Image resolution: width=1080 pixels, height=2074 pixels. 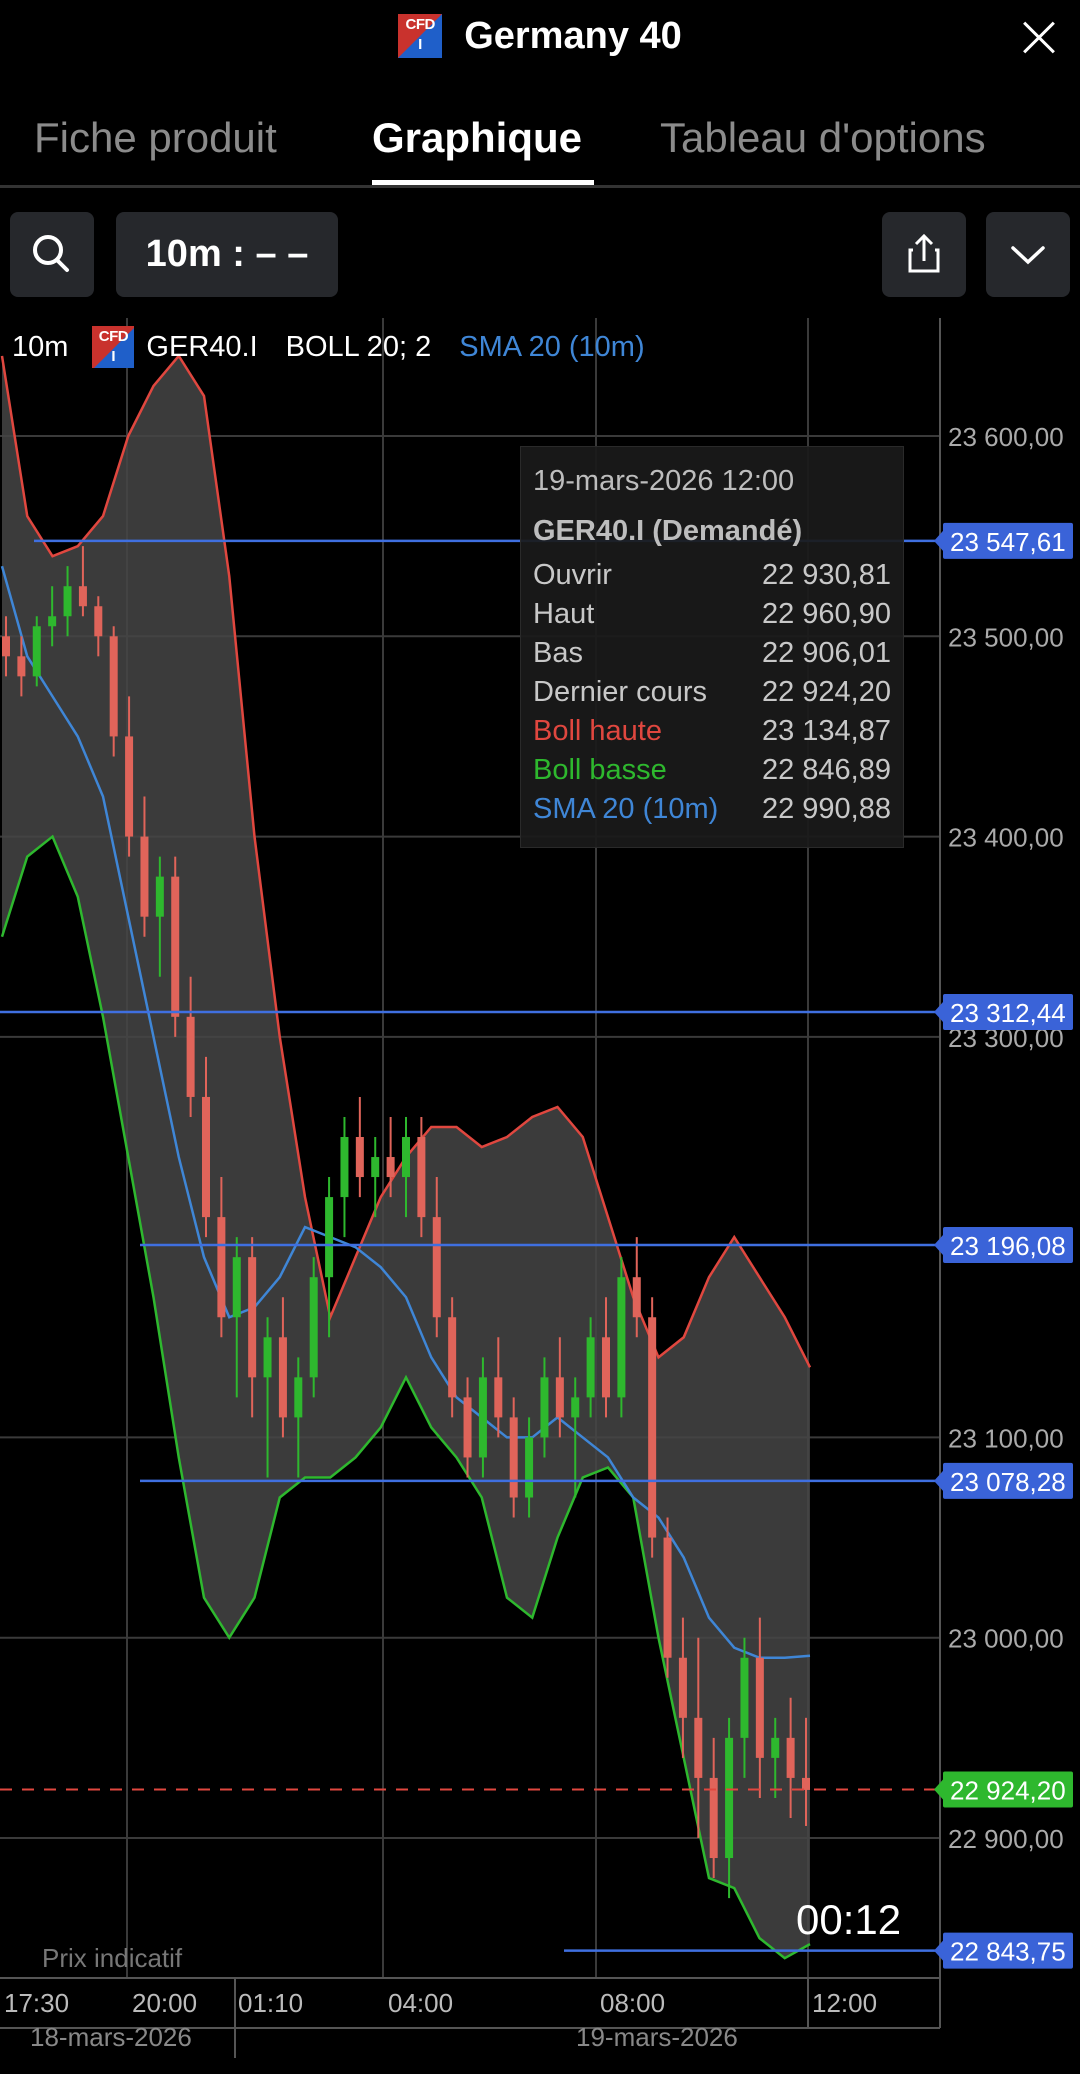 I want to click on date-axis-label: 19-mars-2026, so click(x=657, y=2037).